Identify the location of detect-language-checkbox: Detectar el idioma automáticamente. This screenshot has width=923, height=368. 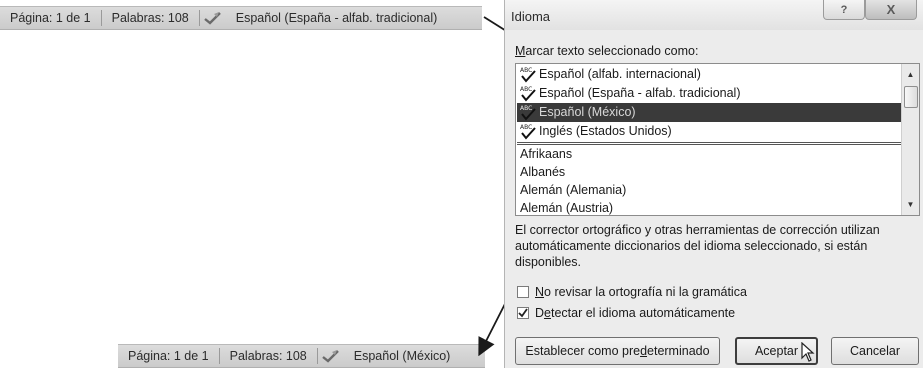
(626, 313).